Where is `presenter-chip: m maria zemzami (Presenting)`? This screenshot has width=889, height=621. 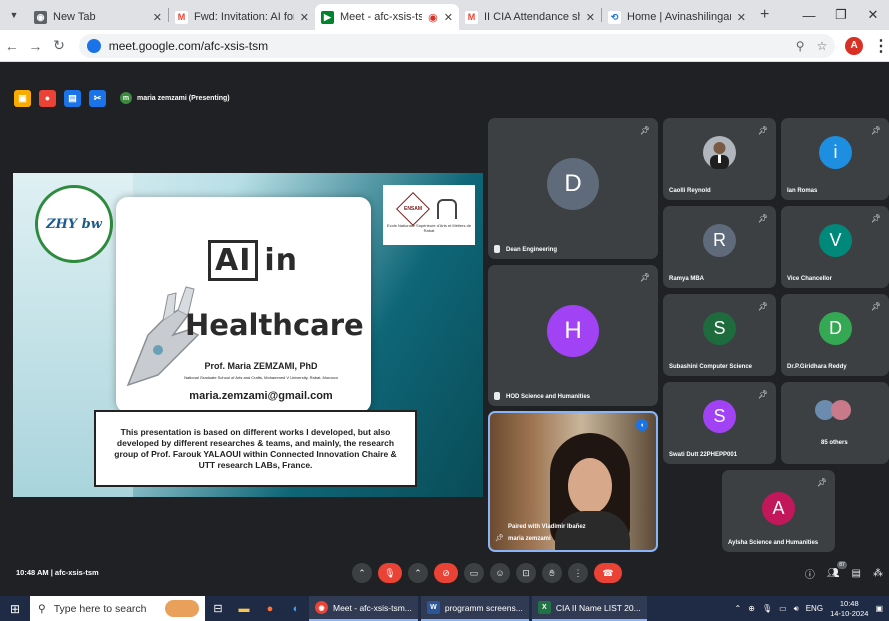 presenter-chip: m maria zemzami (Presenting) is located at coordinates (175, 98).